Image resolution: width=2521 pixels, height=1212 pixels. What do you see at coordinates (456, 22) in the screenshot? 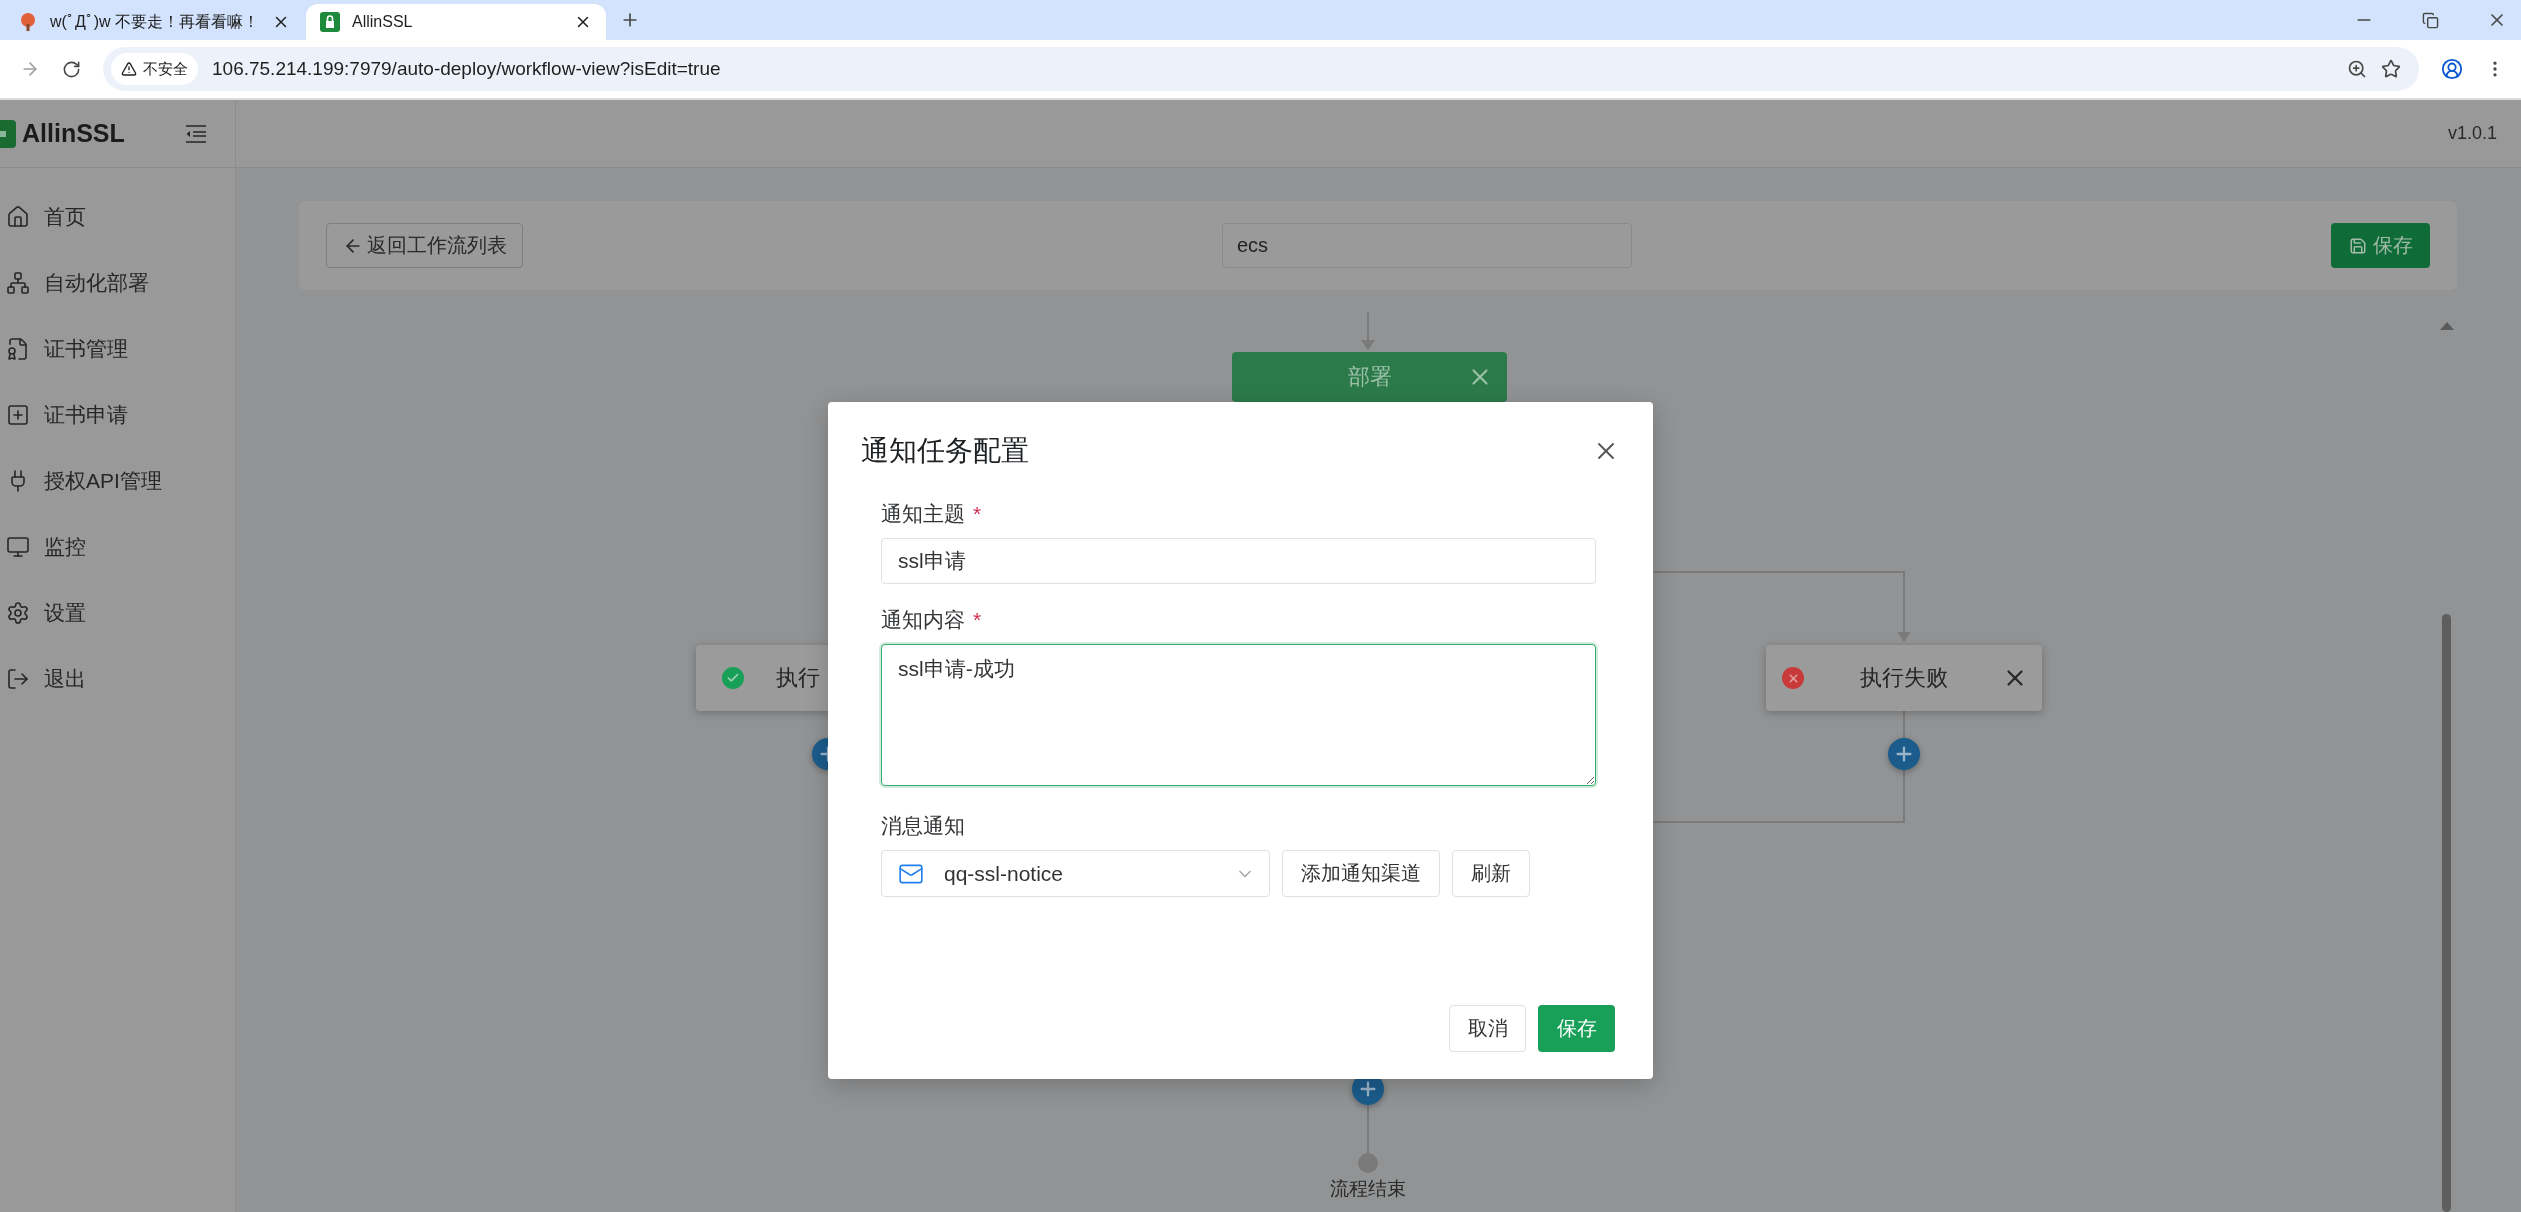
I see `browser-tab: AllinSSL` at bounding box center [456, 22].